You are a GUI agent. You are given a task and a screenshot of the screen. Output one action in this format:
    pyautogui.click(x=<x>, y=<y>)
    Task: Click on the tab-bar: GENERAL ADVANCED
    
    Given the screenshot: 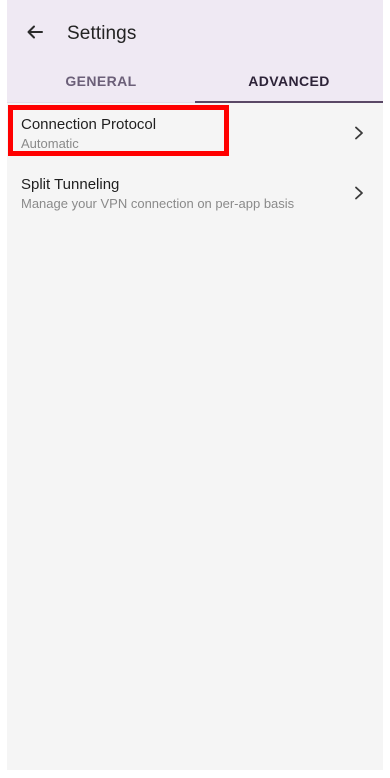 What is the action you would take?
    pyautogui.click(x=195, y=81)
    